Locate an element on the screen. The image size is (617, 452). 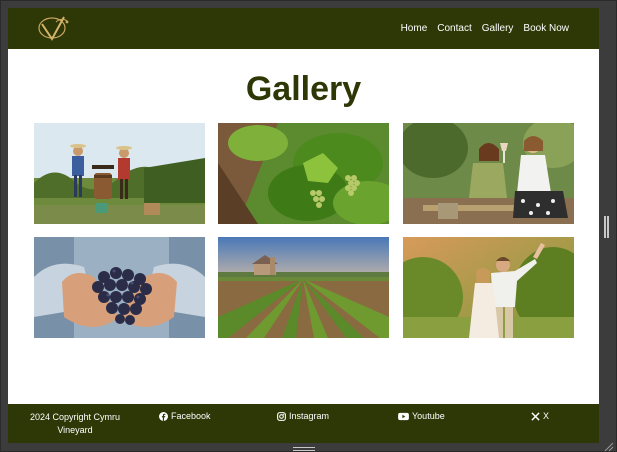
footer-link-instagram: Instagram is located at coordinates (303, 416).